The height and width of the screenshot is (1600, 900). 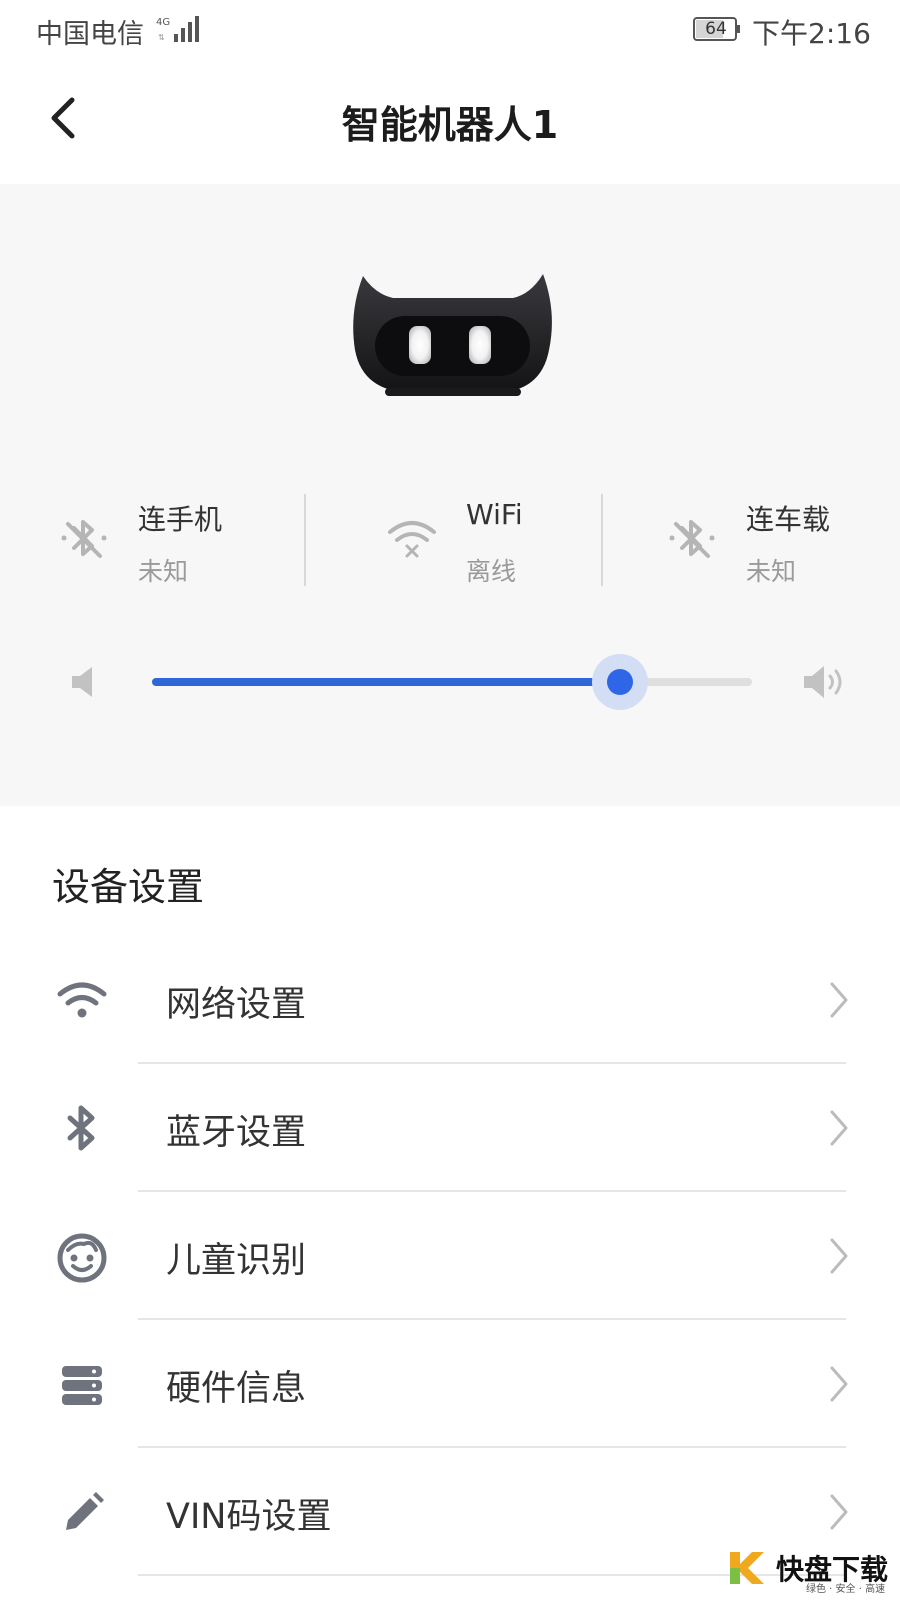 What do you see at coordinates (177, 29) in the screenshot?
I see `signal-icon: 4G ⇅` at bounding box center [177, 29].